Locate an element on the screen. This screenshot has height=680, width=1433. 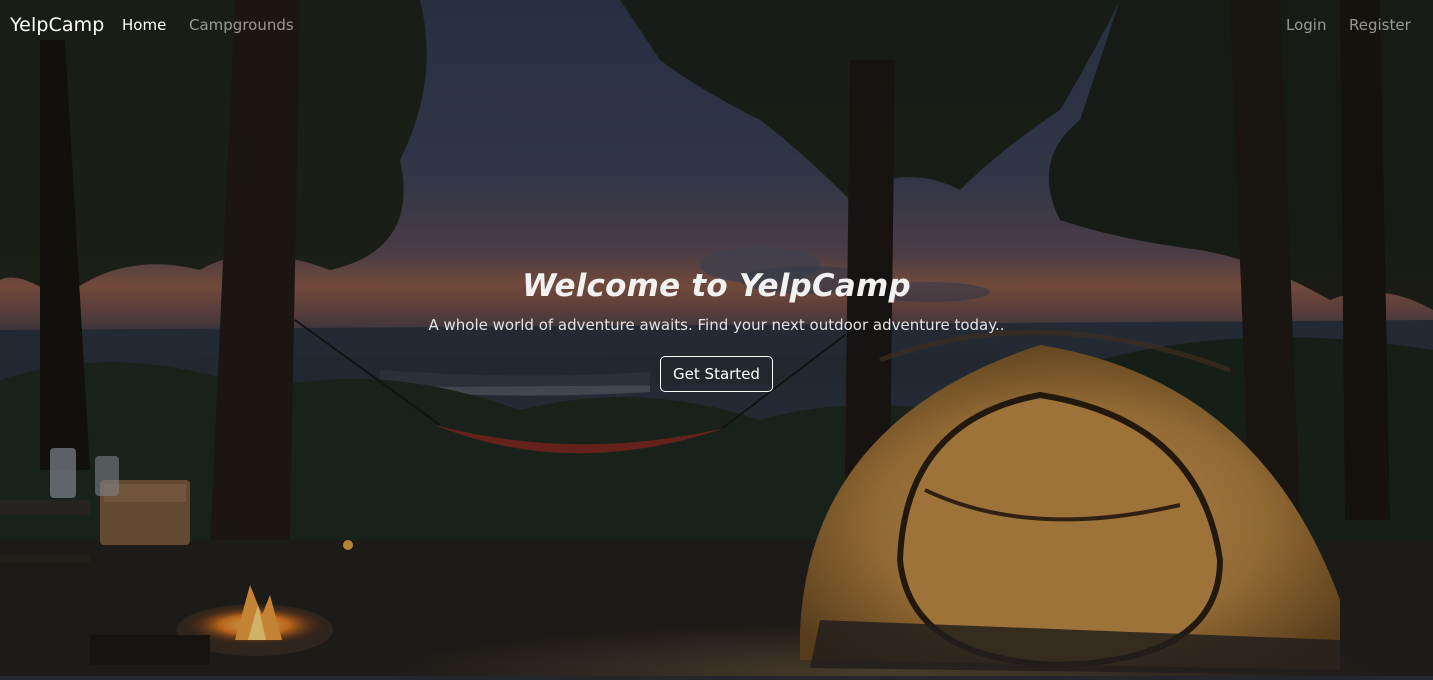
nav-link-login: Login is located at coordinates (1306, 25).